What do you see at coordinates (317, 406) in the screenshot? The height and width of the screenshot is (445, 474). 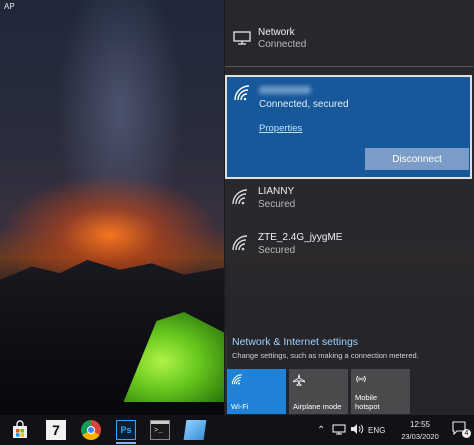 I see `airplane-mode-label: Airplane mode` at bounding box center [317, 406].